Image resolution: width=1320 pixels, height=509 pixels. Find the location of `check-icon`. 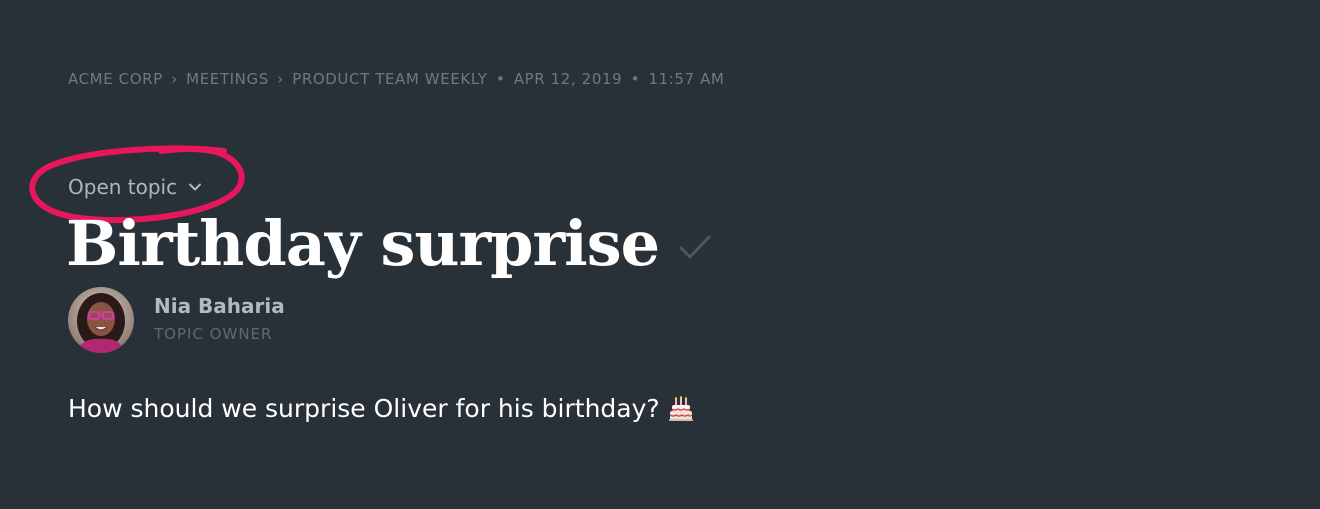

check-icon is located at coordinates (695, 247).